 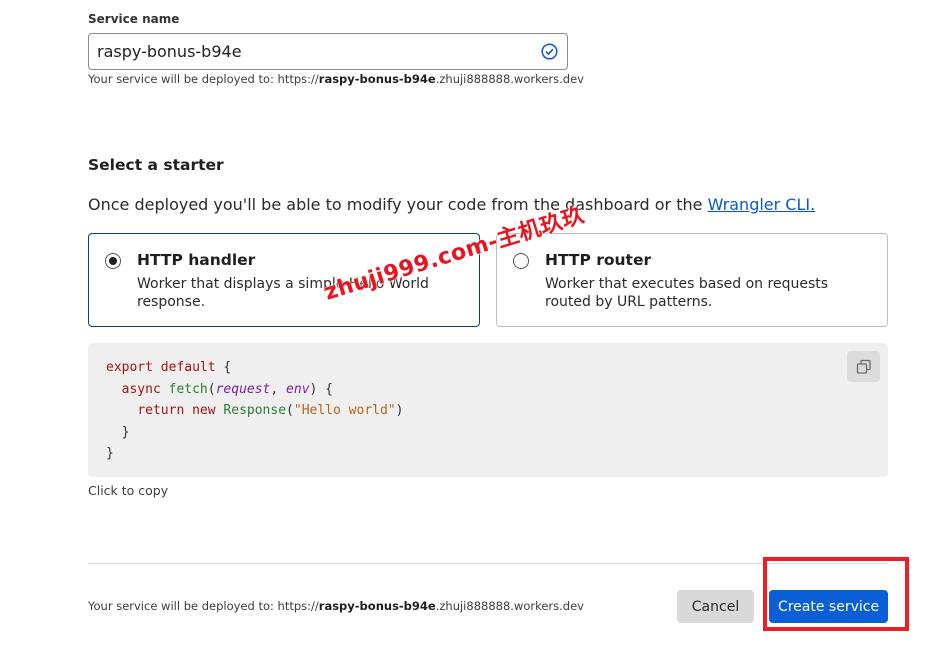 I want to click on highlight-box, so click(x=836, y=594).